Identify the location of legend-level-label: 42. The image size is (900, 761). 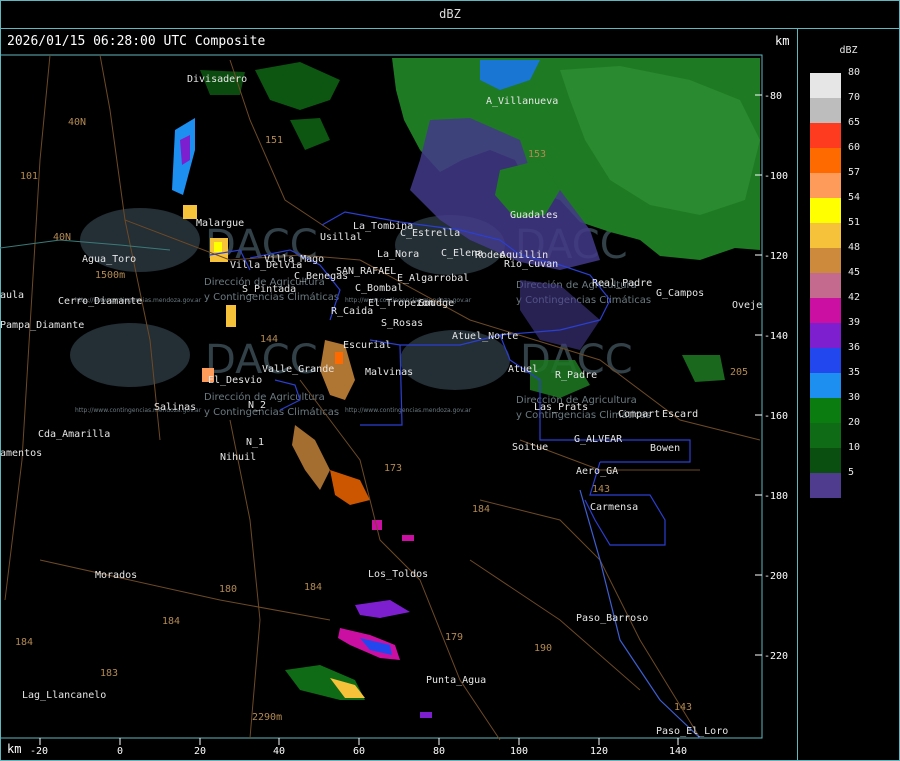
(854, 297).